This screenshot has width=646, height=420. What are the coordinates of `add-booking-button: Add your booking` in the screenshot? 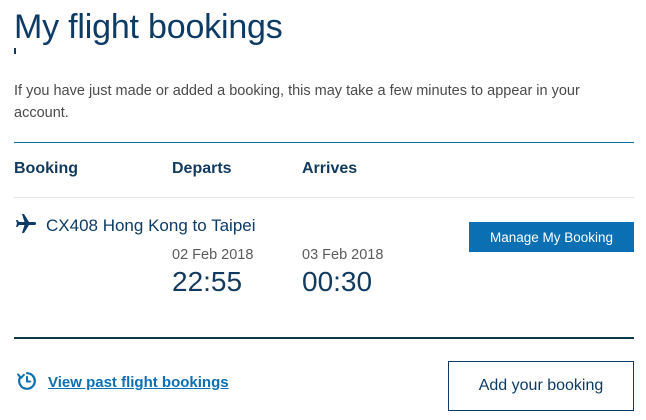 It's located at (541, 386).